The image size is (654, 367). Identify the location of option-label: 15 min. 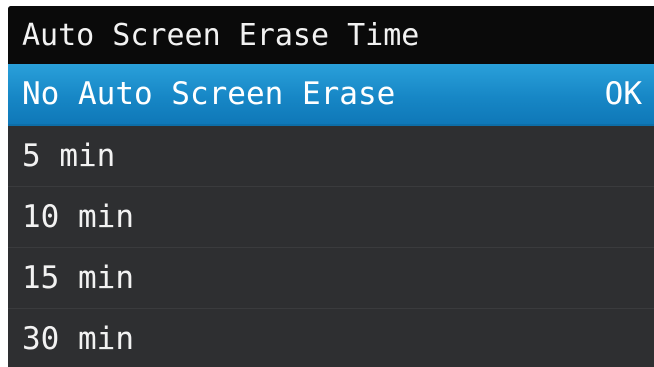
(78, 278).